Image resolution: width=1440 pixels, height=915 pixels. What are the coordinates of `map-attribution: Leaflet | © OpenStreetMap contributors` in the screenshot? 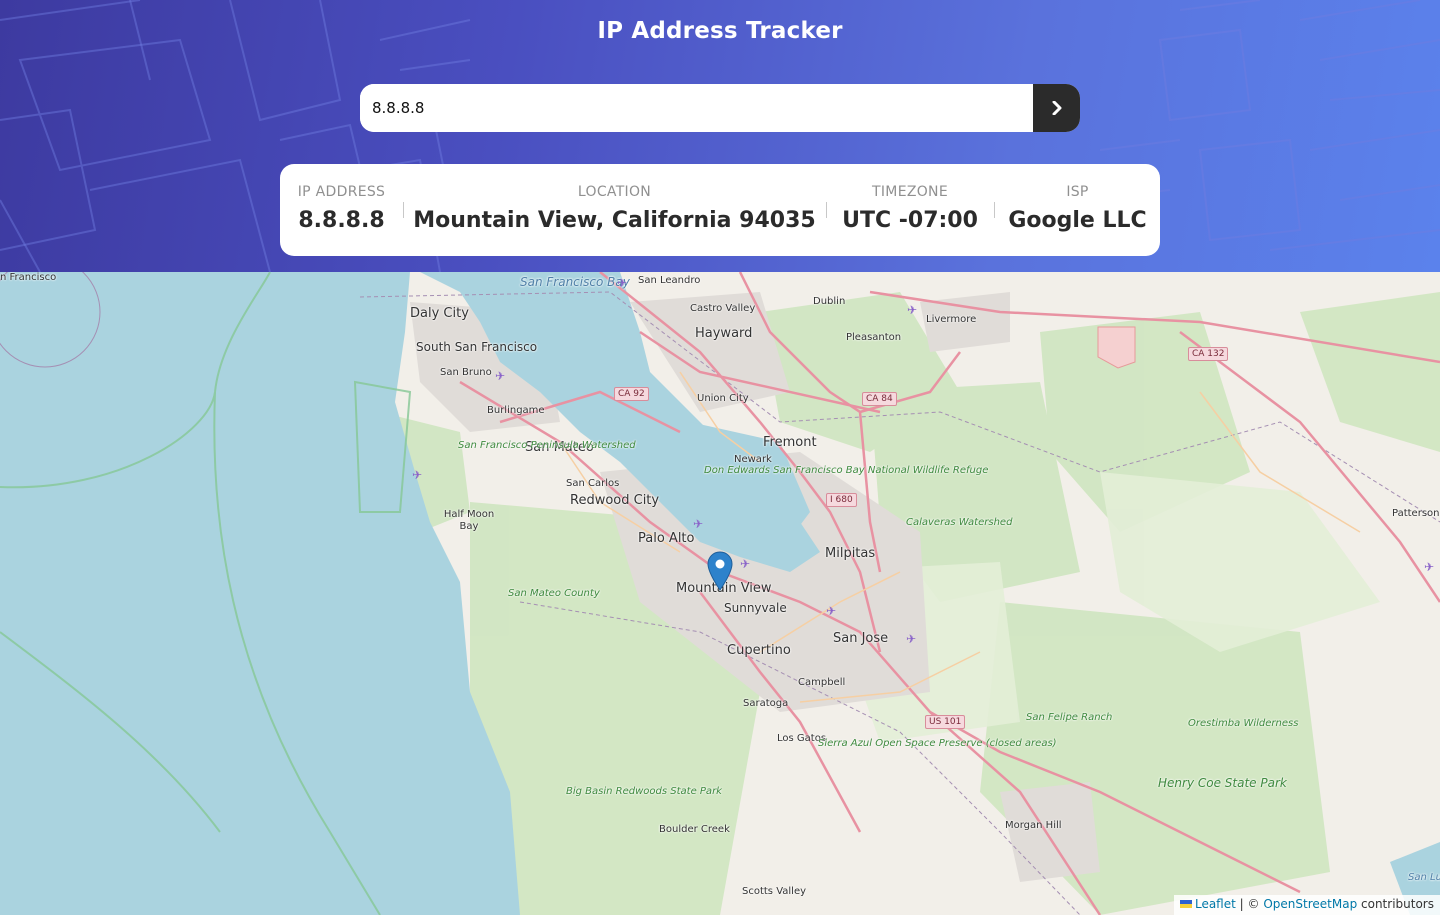 It's located at (1306, 905).